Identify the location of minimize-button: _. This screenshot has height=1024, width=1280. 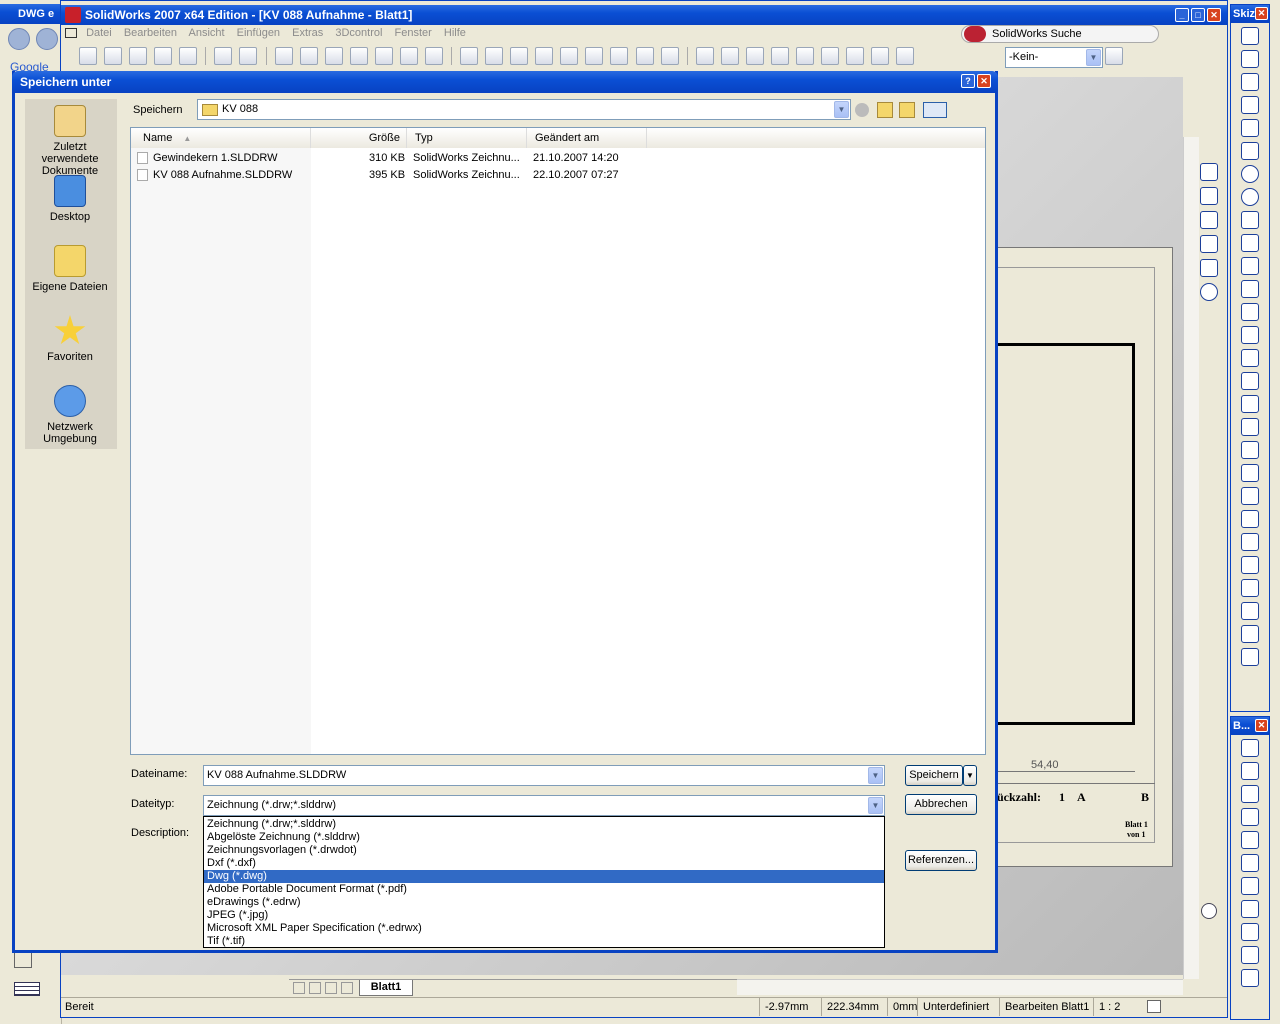
(1182, 15).